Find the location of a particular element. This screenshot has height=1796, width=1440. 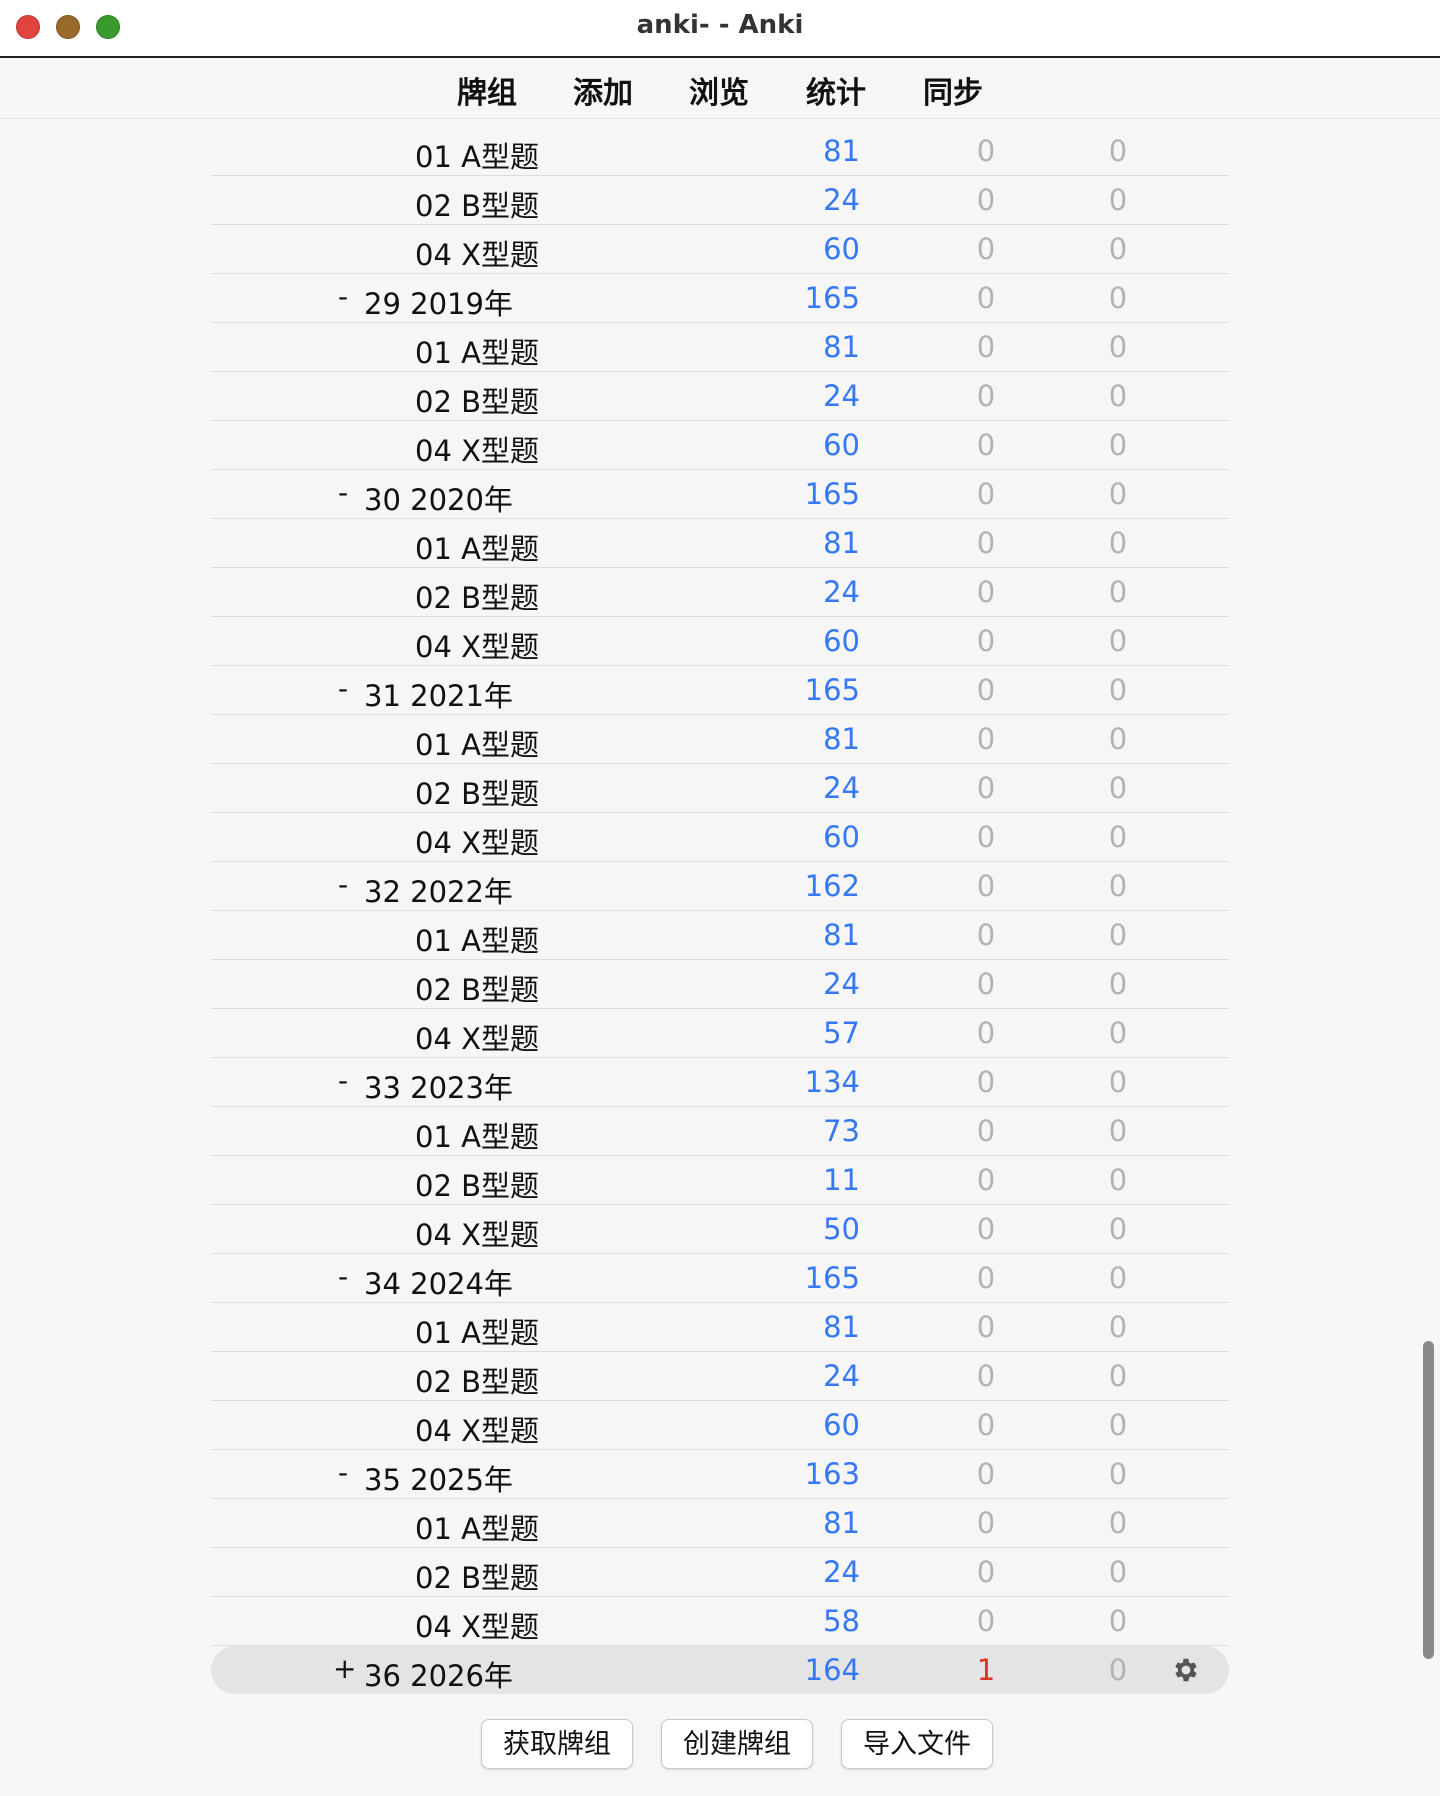

deck-name-link: 32 2022年 is located at coordinates (438, 890).